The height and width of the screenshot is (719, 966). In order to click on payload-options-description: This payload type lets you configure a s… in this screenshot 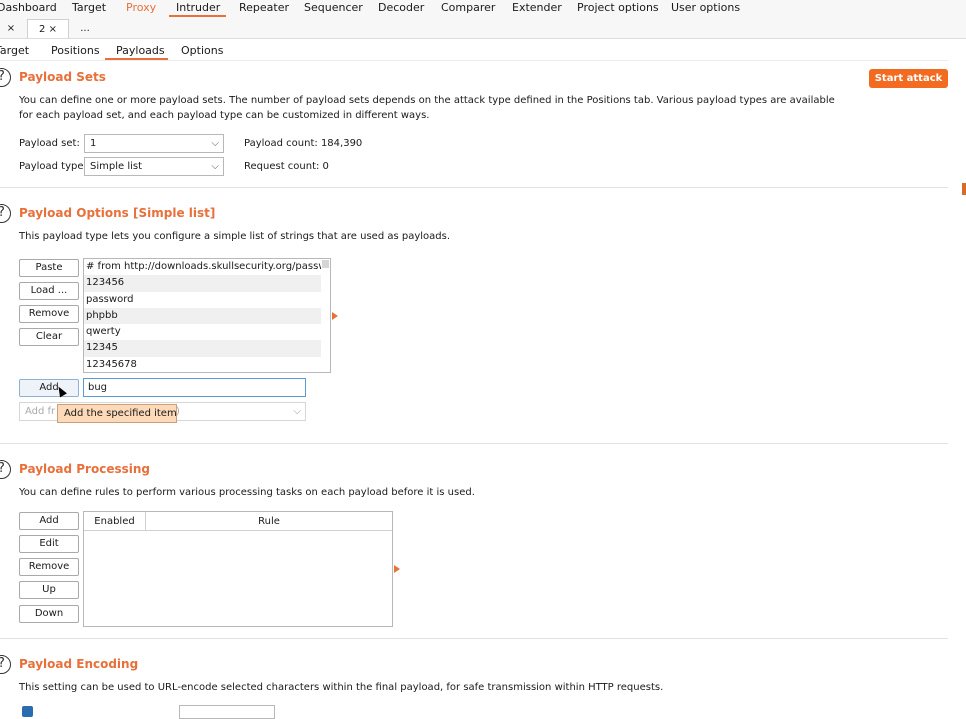, I will do `click(235, 236)`.